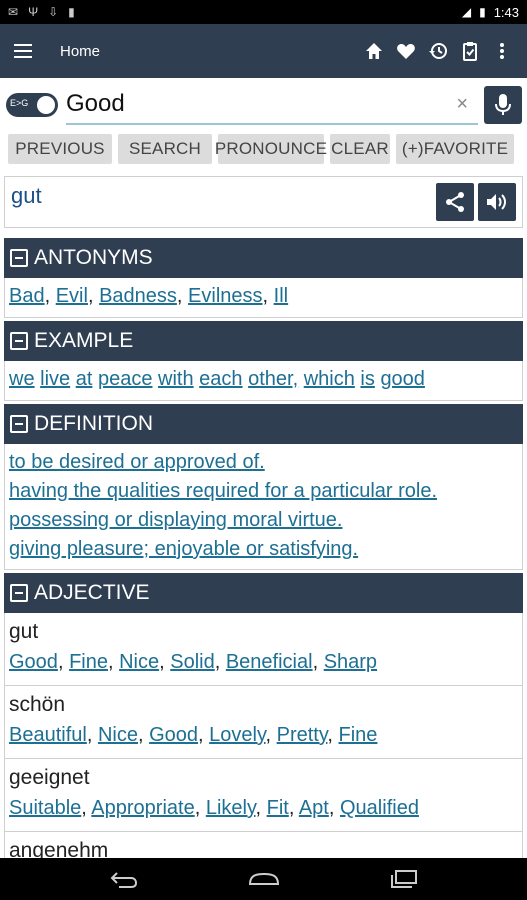  What do you see at coordinates (482, 12) in the screenshot?
I see `battery-icon: ▮` at bounding box center [482, 12].